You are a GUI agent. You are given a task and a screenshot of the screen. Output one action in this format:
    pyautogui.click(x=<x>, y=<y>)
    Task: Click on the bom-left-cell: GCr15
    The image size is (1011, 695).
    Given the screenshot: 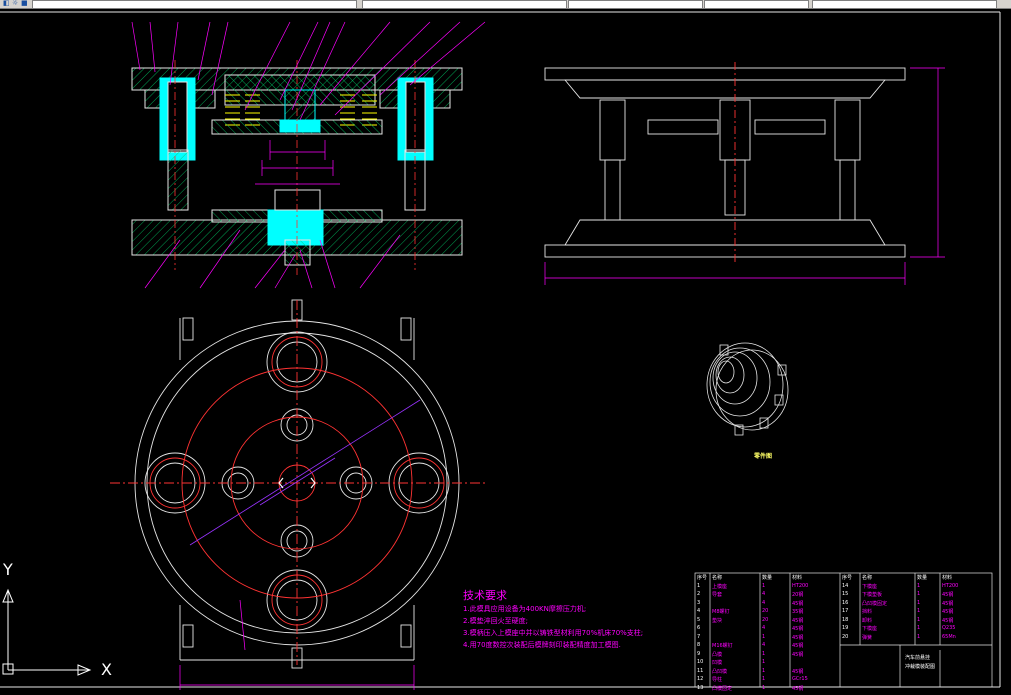 What is the action you would take?
    pyautogui.click(x=800, y=679)
    